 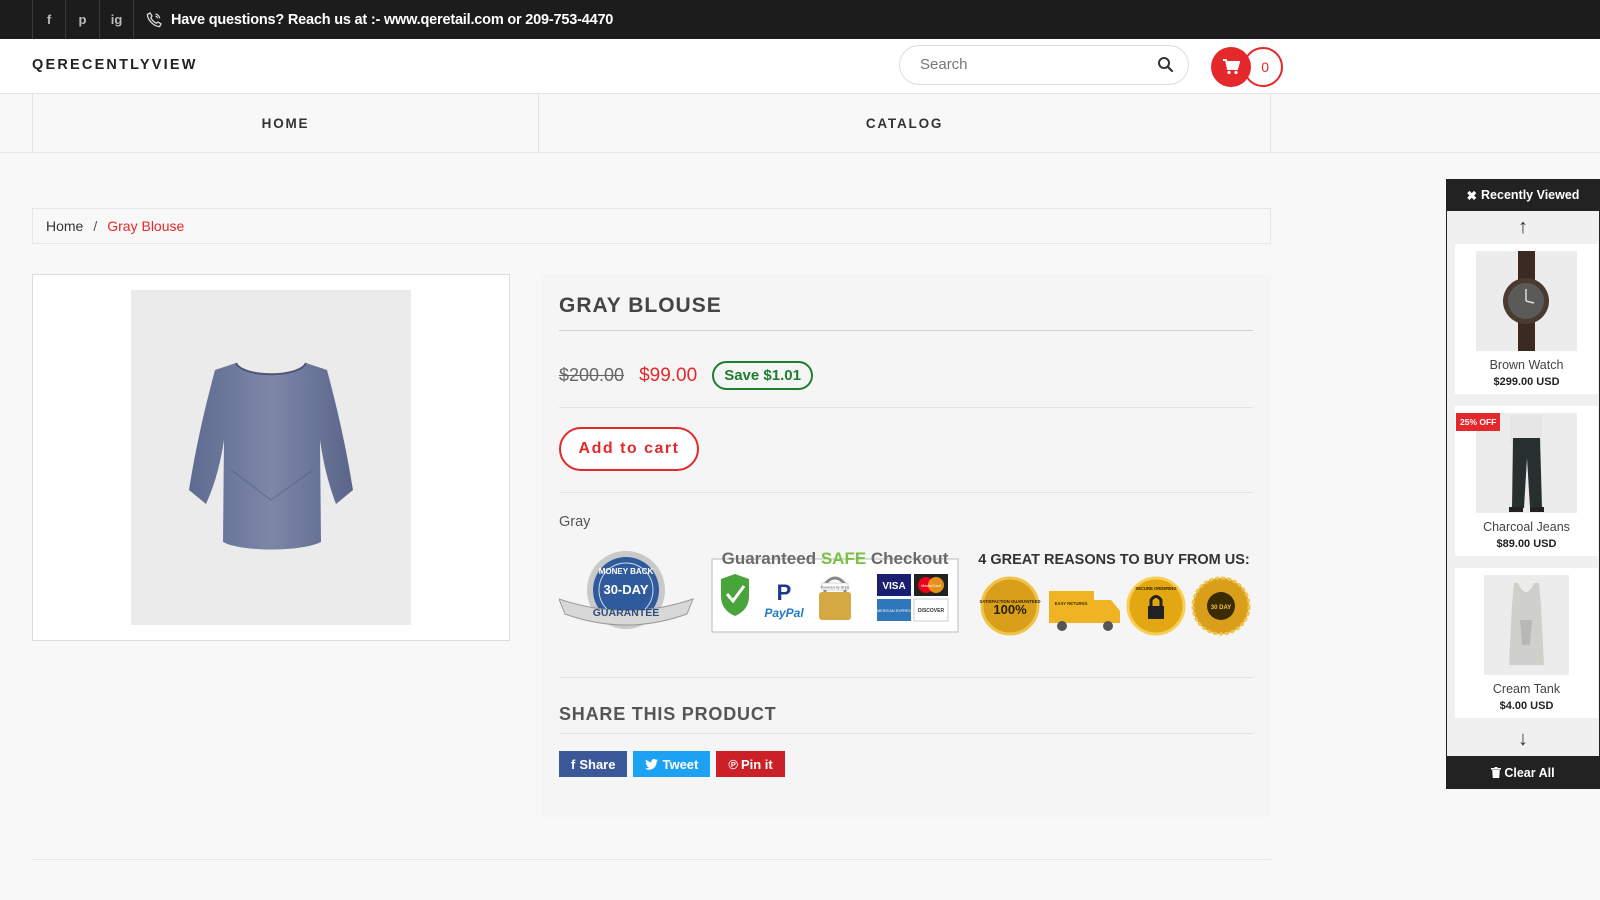 What do you see at coordinates (906, 492) in the screenshot?
I see `cart-divider` at bounding box center [906, 492].